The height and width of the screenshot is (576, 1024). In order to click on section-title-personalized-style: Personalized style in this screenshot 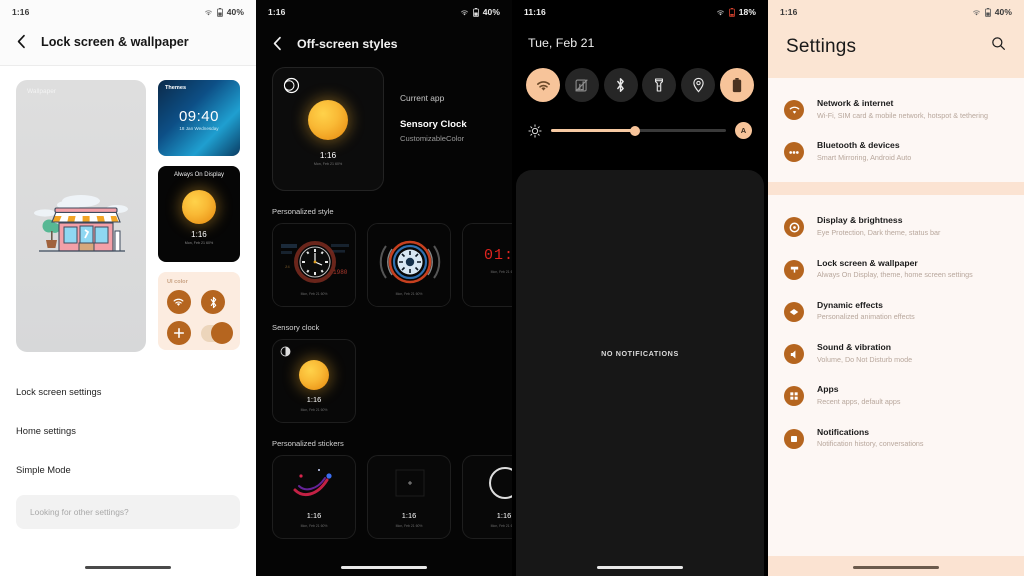, I will do `click(303, 211)`.